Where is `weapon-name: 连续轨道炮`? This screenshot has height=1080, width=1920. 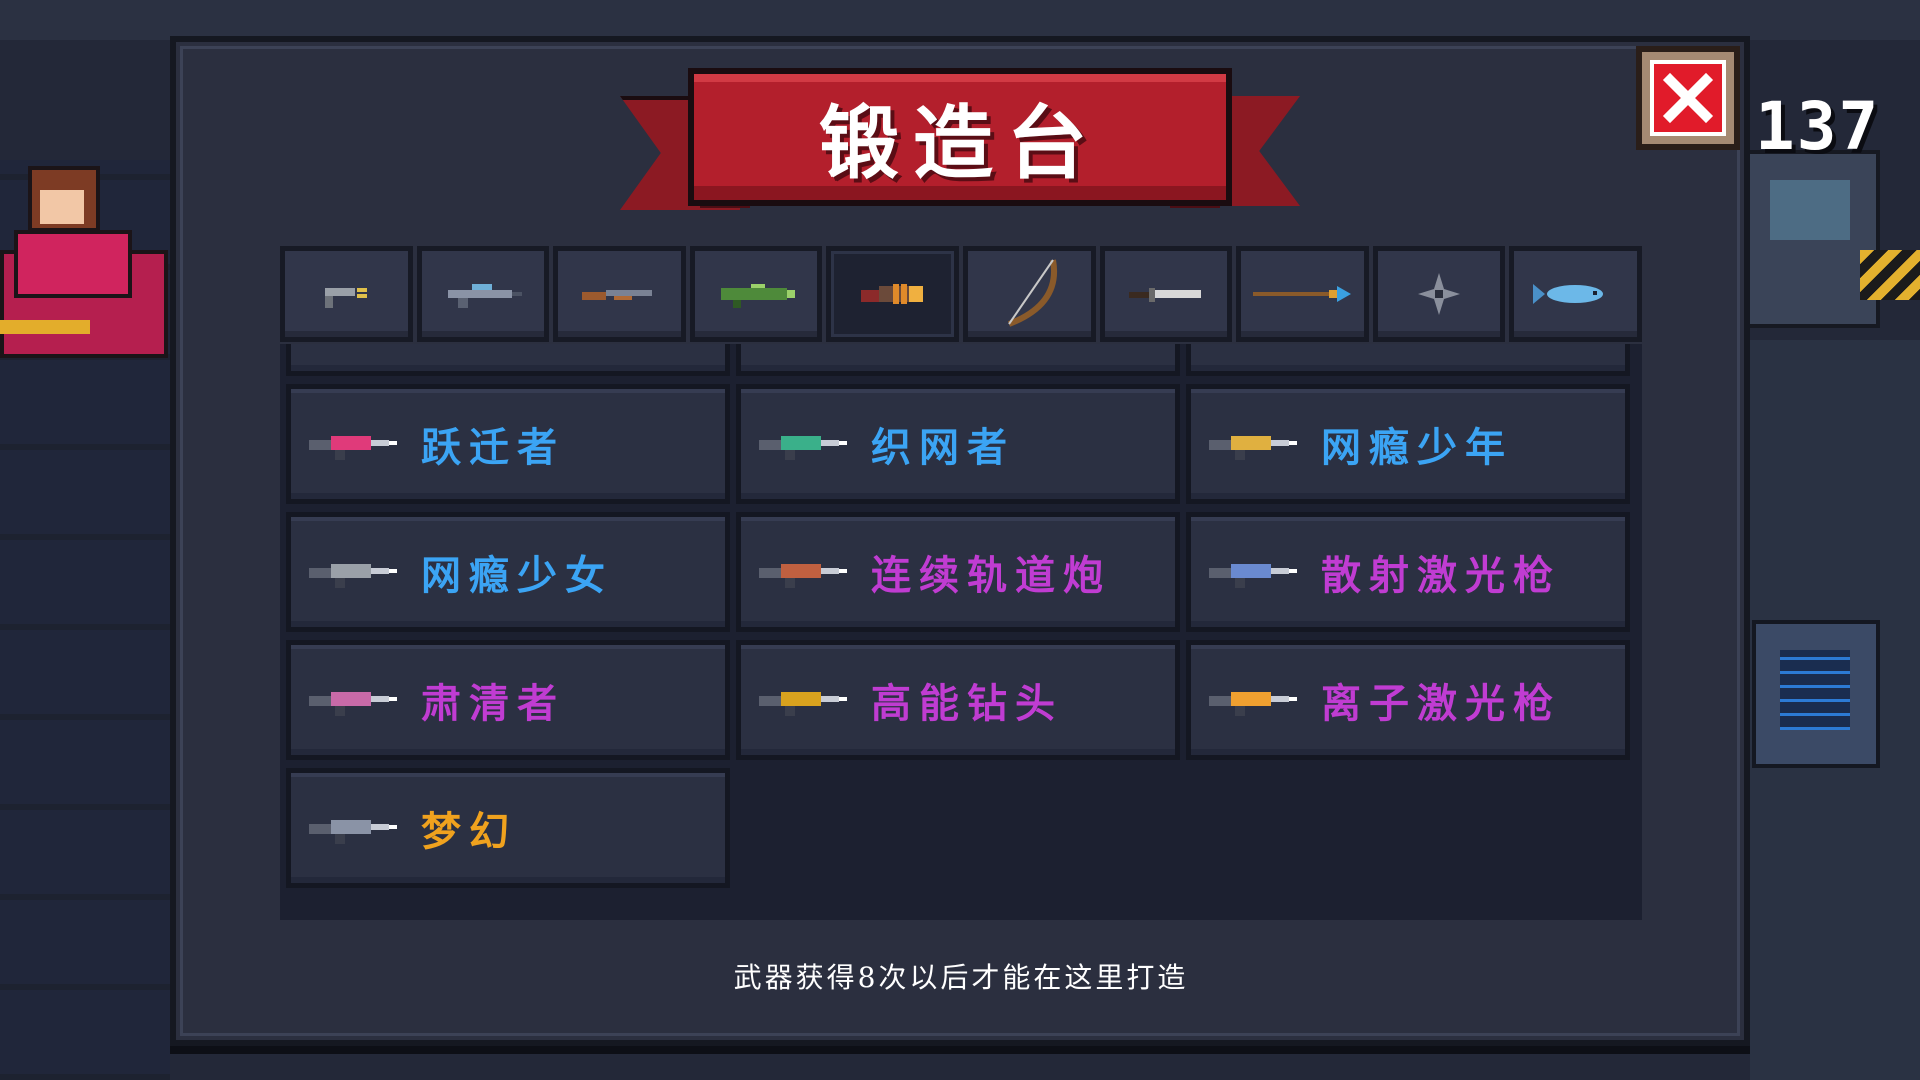
weapon-name: 连续轨道炮 is located at coordinates (991, 575).